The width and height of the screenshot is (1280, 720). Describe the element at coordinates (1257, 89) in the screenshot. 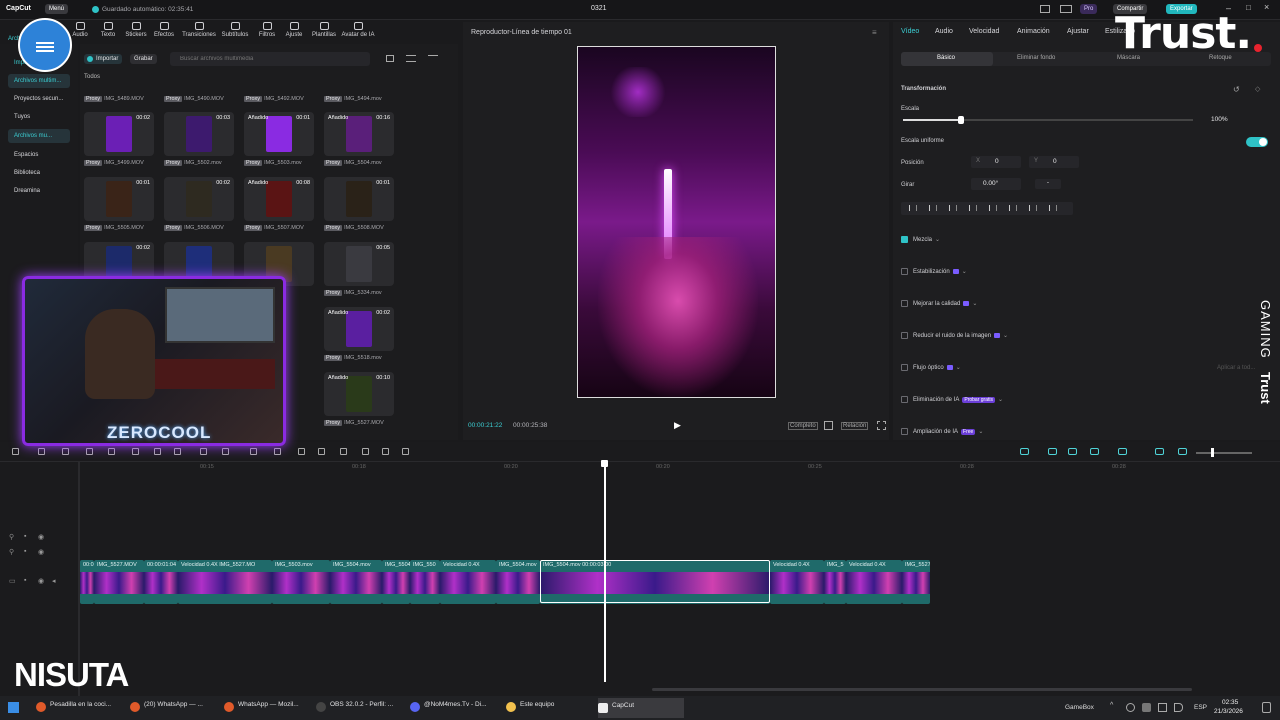

I see `keyframe-icon: ◇` at that location.